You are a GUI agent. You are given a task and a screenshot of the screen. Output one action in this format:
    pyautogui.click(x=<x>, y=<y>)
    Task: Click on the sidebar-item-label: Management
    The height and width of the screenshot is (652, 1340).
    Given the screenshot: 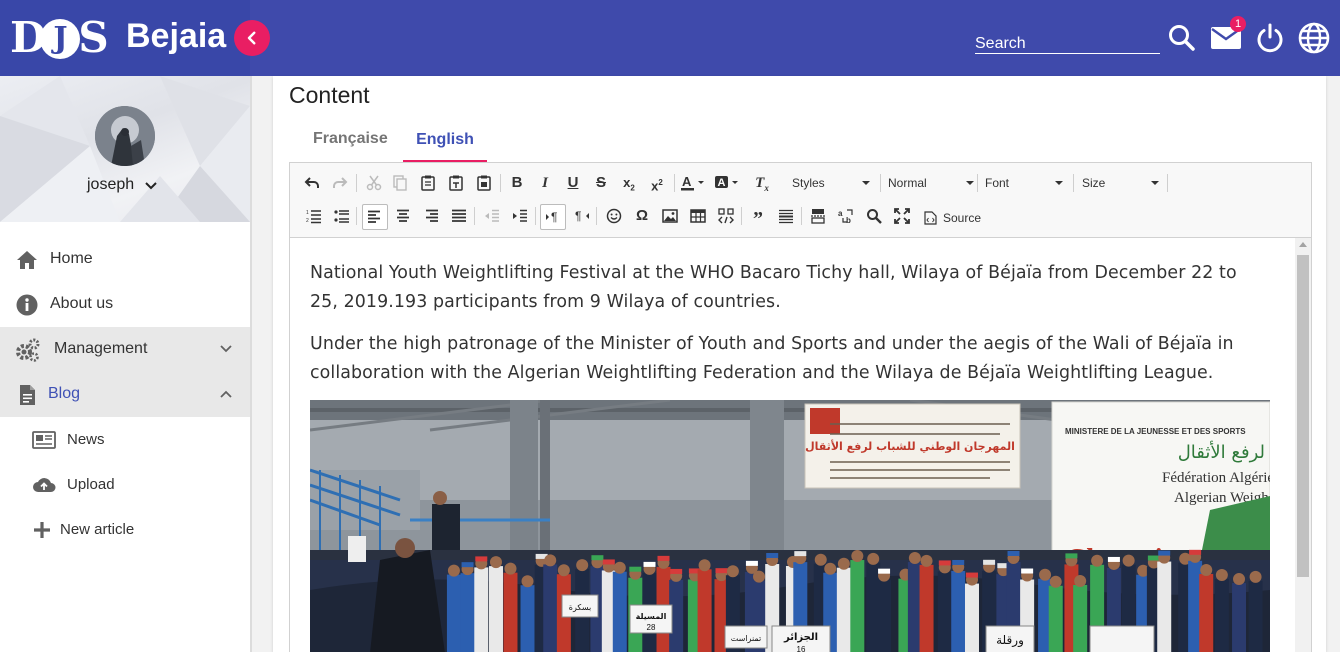 What is the action you would take?
    pyautogui.click(x=101, y=348)
    